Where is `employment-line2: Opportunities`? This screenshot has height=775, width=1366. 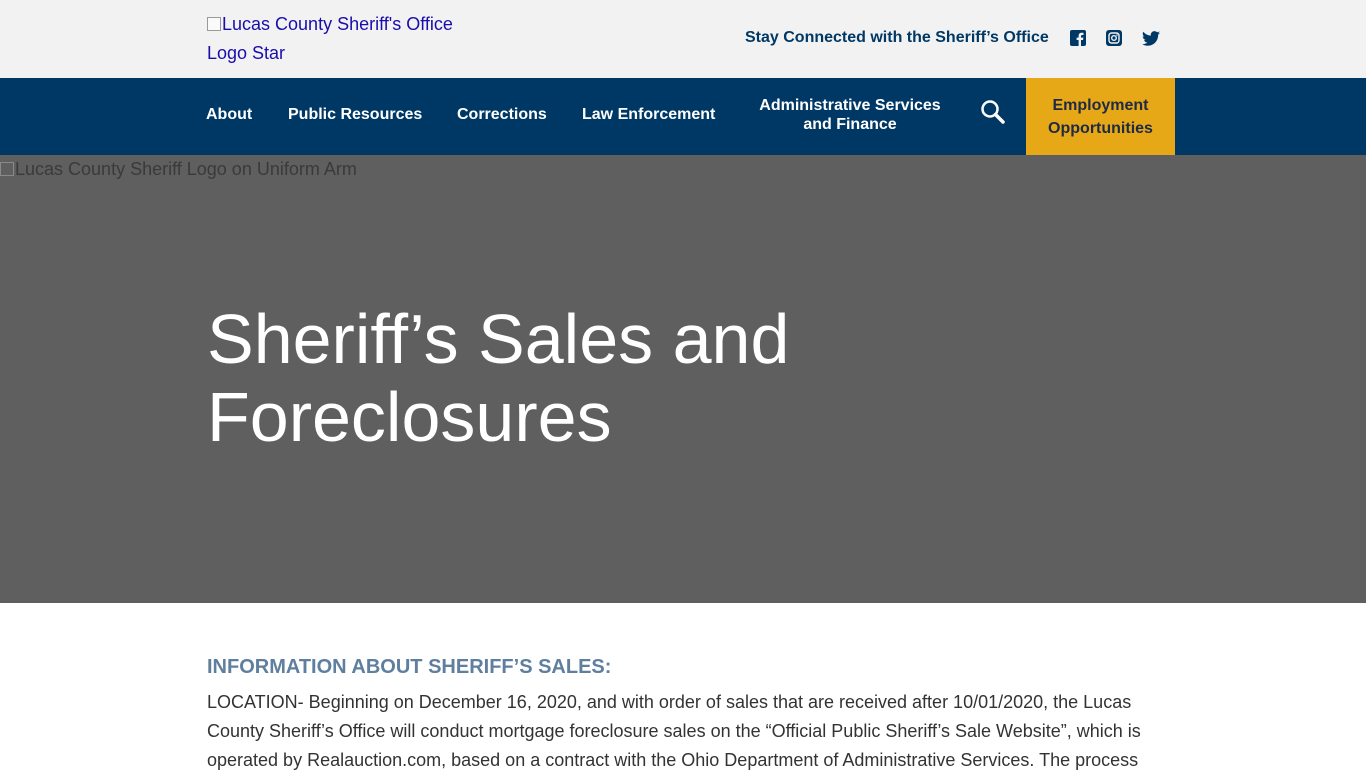
employment-line2: Opportunities is located at coordinates (1100, 128).